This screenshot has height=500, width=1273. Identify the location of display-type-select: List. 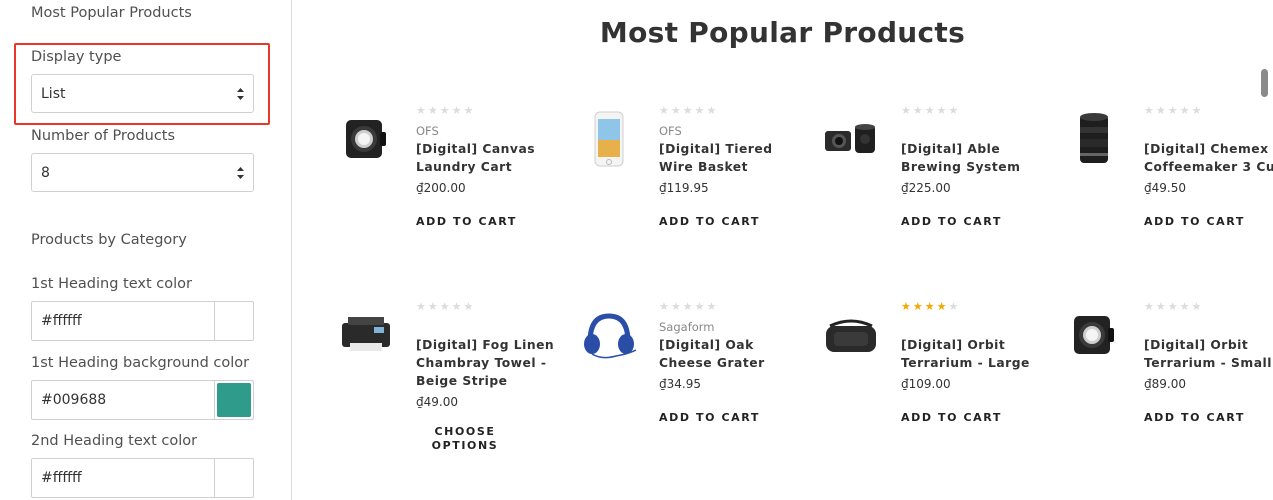
(142, 93).